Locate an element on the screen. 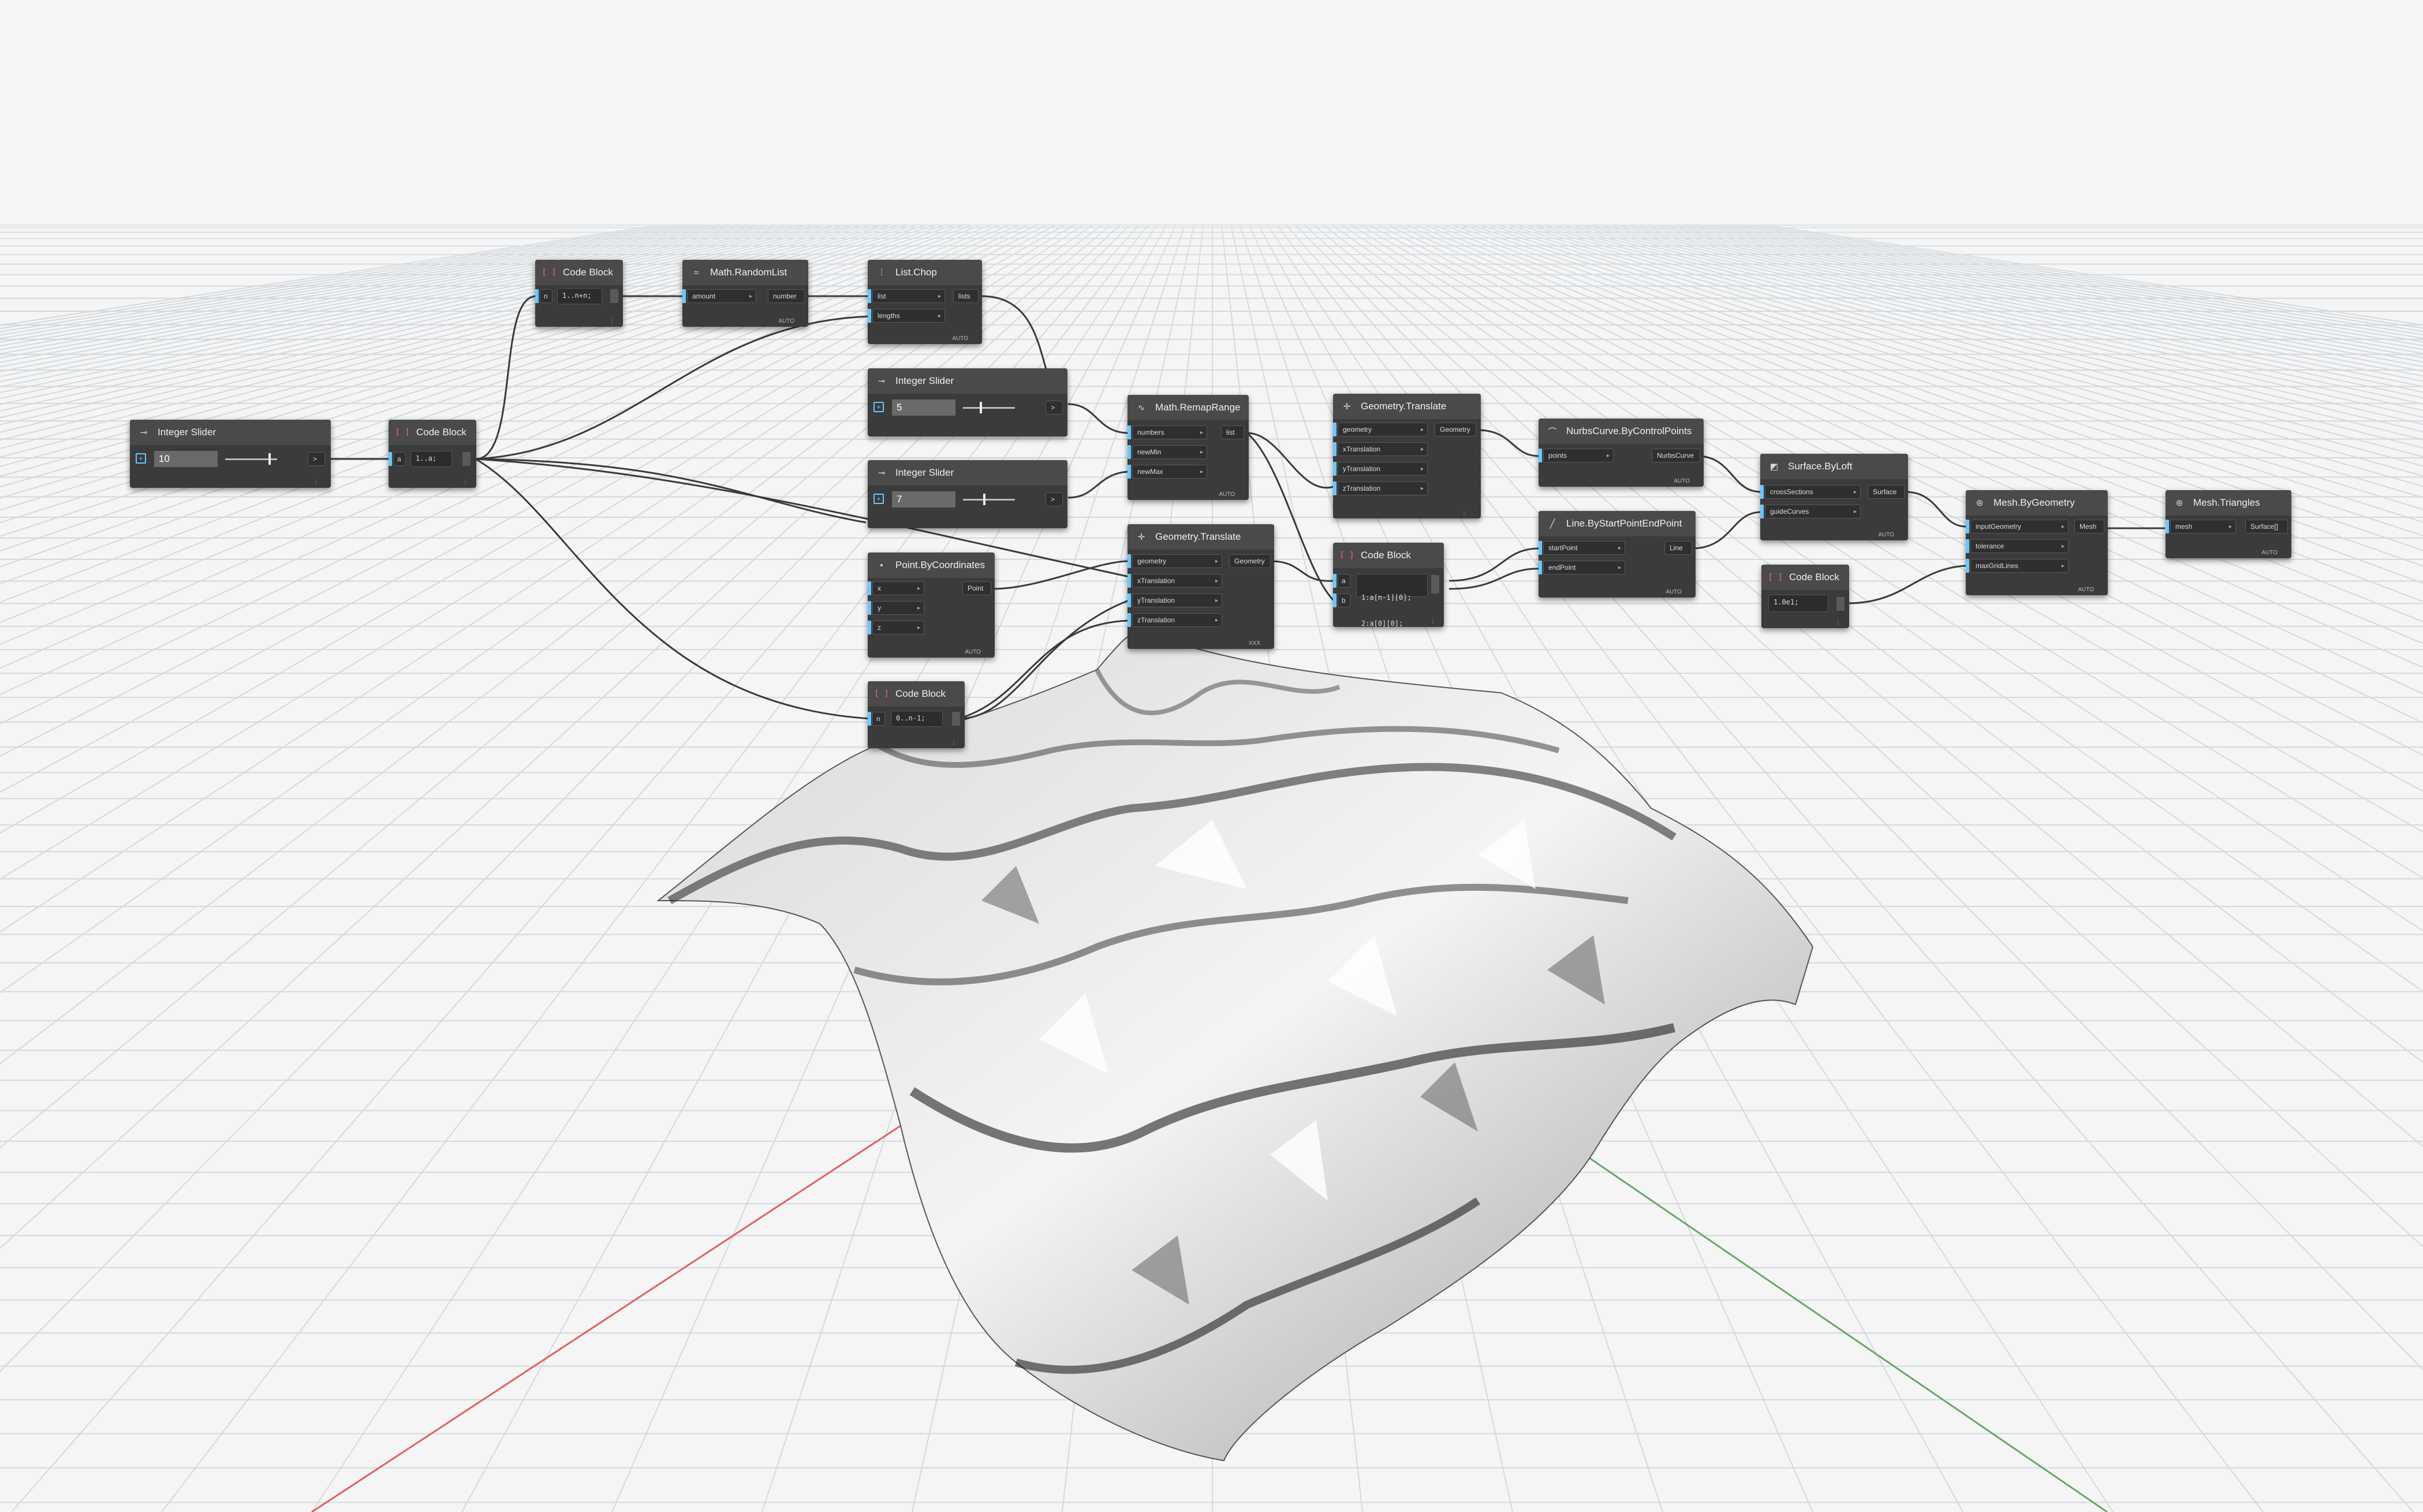  integer-slider-node: ⊸ Integer Slider + 7 > is located at coordinates (967, 494).